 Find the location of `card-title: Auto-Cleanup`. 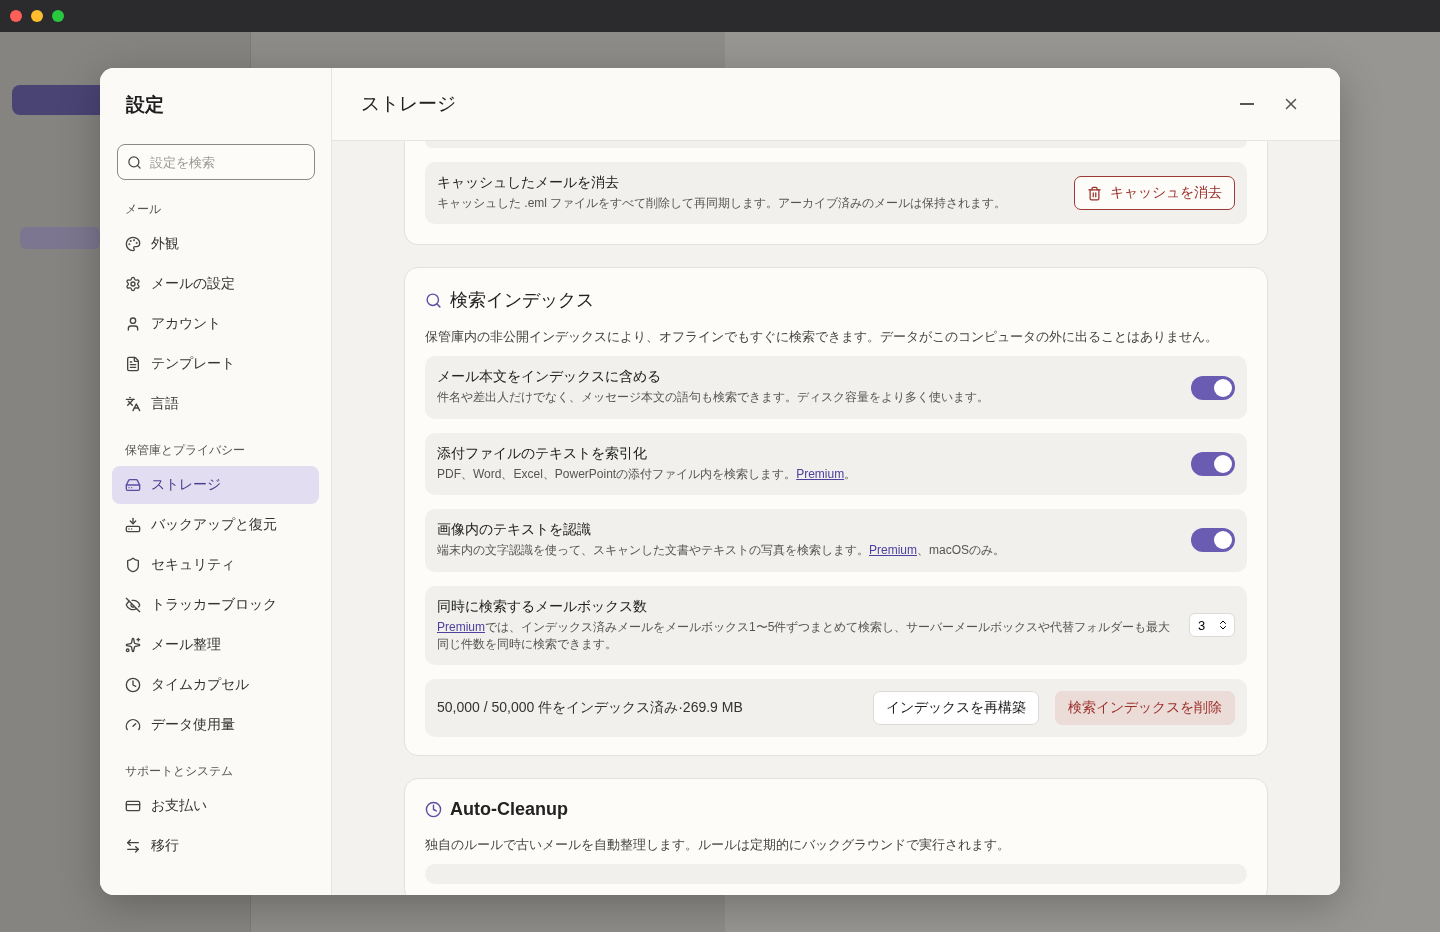

card-title: Auto-Cleanup is located at coordinates (509, 810).